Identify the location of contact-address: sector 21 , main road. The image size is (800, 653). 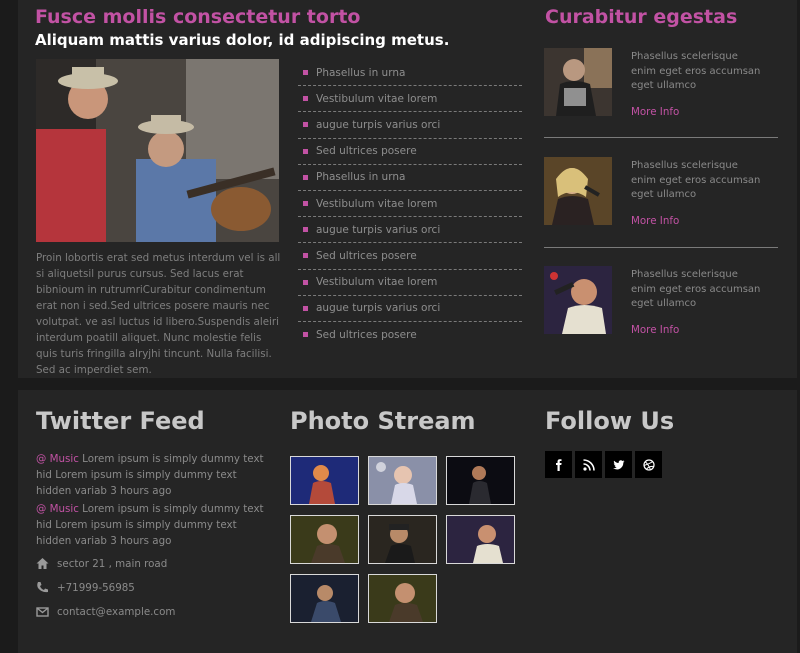
(101, 563).